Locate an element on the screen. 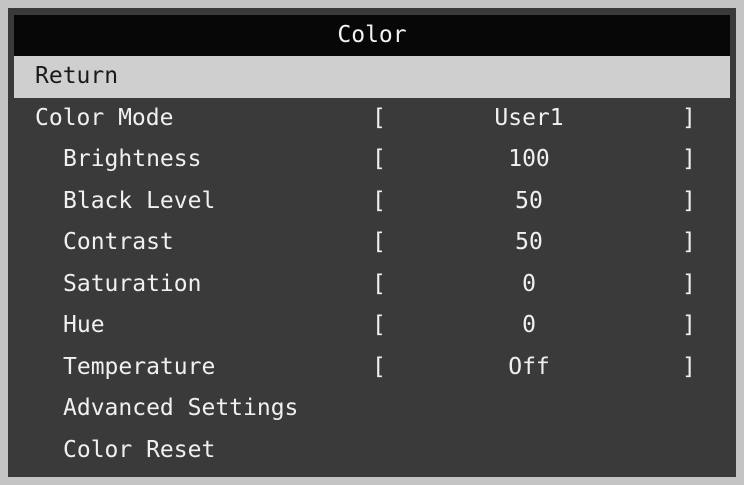  menu-item-label: Saturation is located at coordinates (132, 283).